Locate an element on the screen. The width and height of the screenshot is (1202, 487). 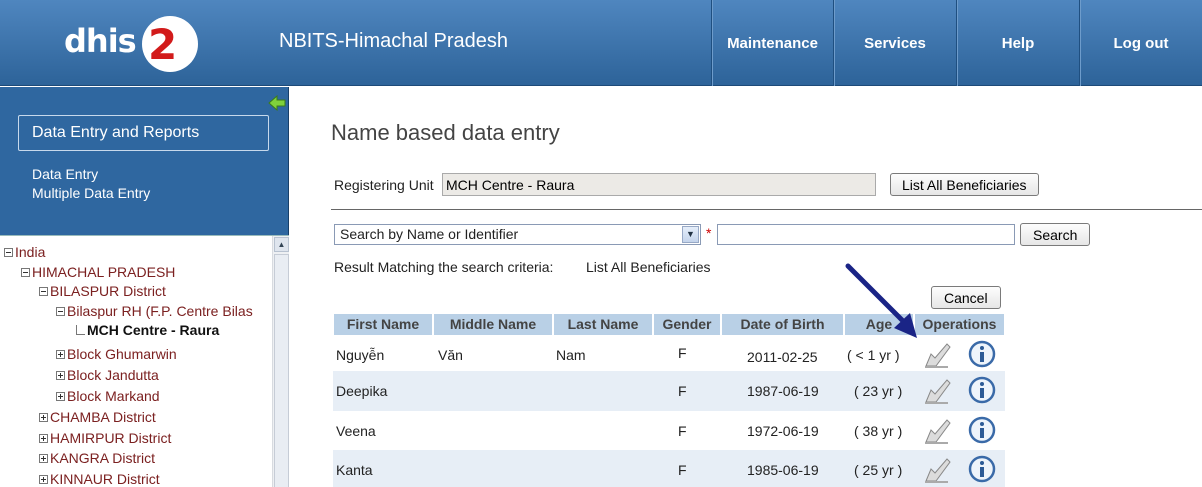
scroll-up-icon: ▲ is located at coordinates (281, 244).